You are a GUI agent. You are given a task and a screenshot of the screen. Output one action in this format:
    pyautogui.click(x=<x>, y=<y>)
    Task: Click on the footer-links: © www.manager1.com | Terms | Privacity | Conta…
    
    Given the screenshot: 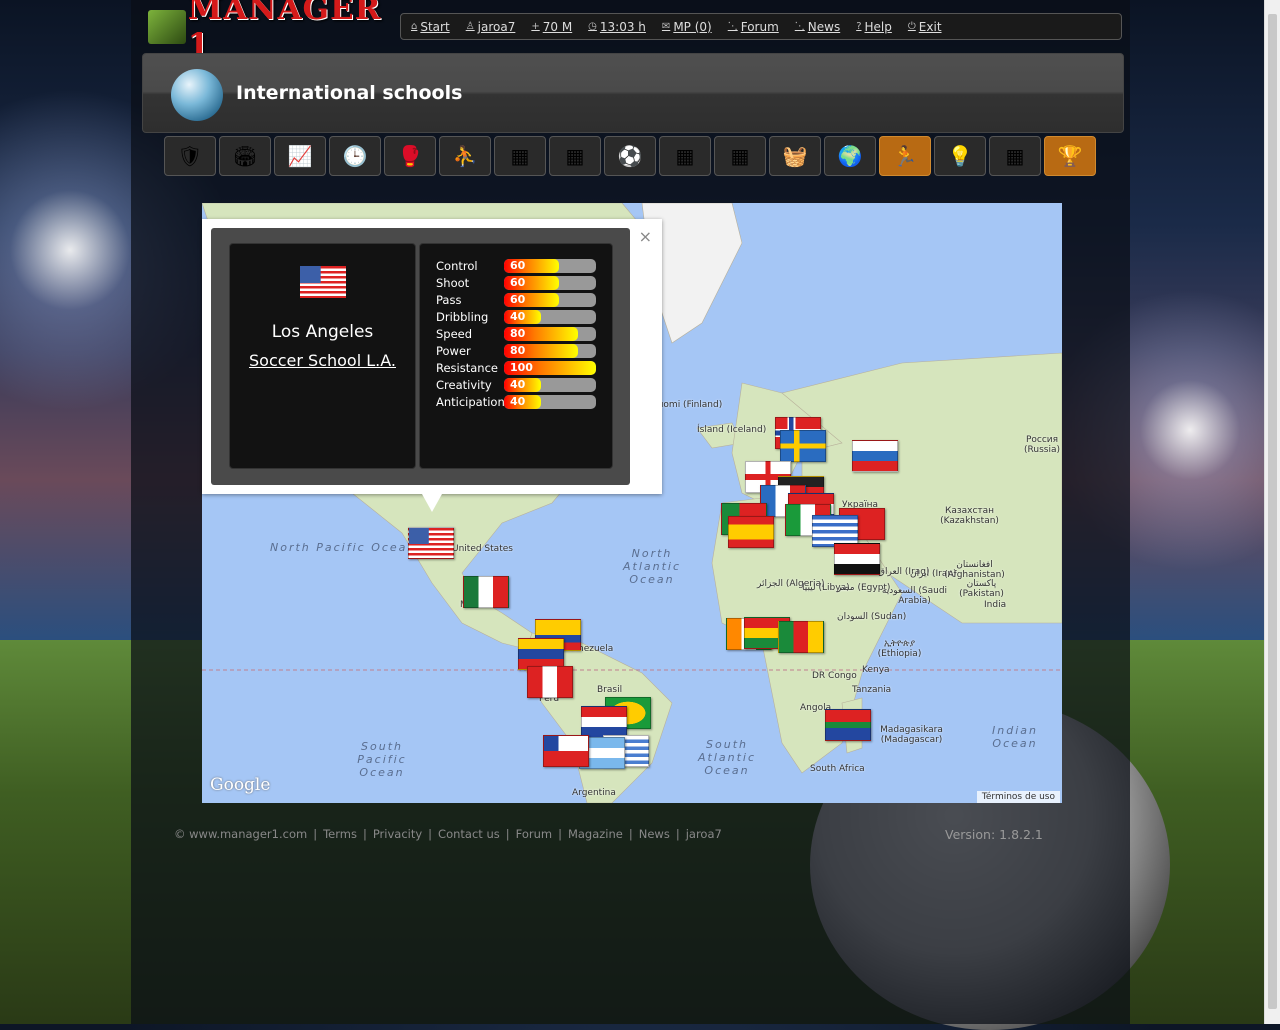 What is the action you would take?
    pyautogui.click(x=448, y=834)
    